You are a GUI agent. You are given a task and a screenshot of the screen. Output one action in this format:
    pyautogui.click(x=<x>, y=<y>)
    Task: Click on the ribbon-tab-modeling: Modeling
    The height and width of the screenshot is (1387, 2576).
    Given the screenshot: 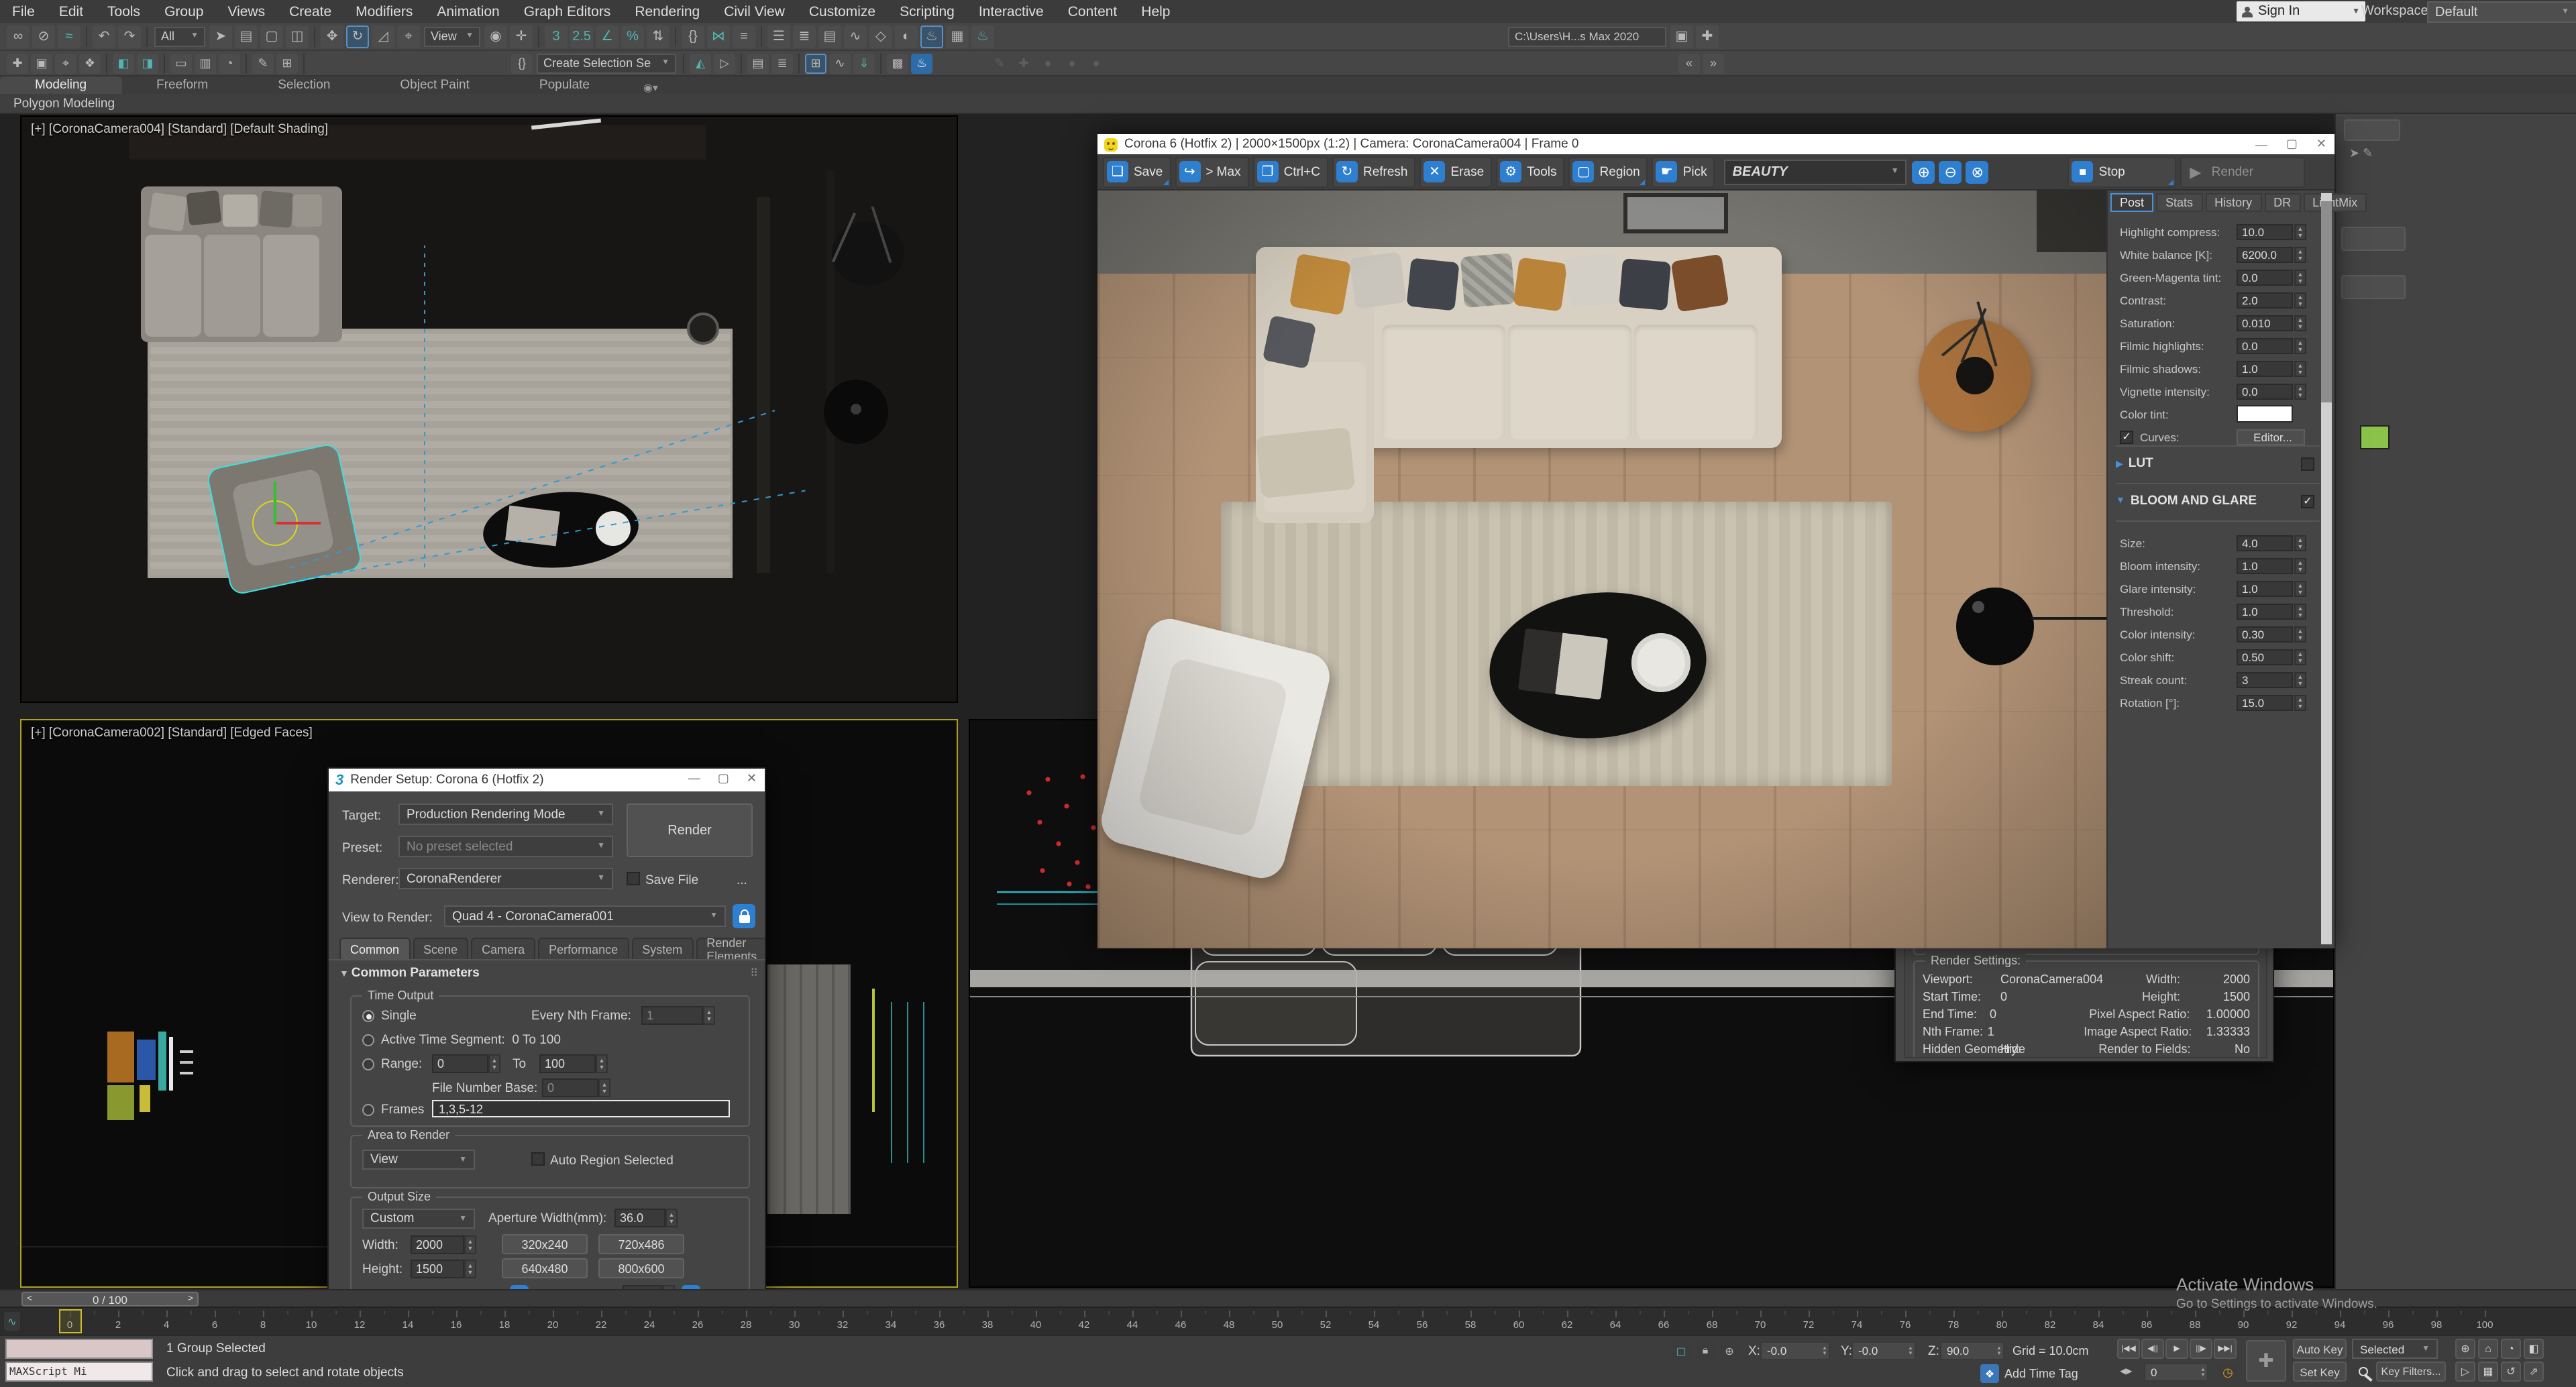 What is the action you would take?
    pyautogui.click(x=61, y=85)
    